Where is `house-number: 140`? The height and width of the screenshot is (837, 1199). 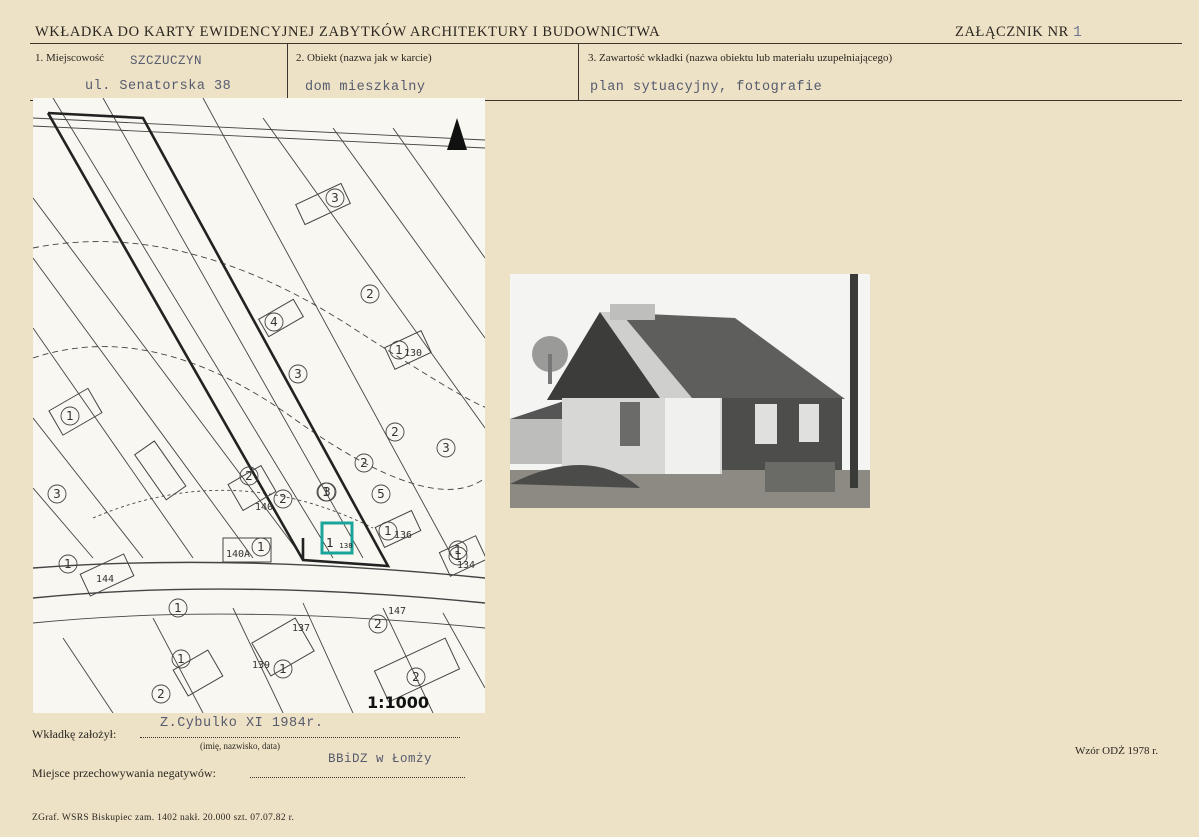
house-number: 140 is located at coordinates (264, 507).